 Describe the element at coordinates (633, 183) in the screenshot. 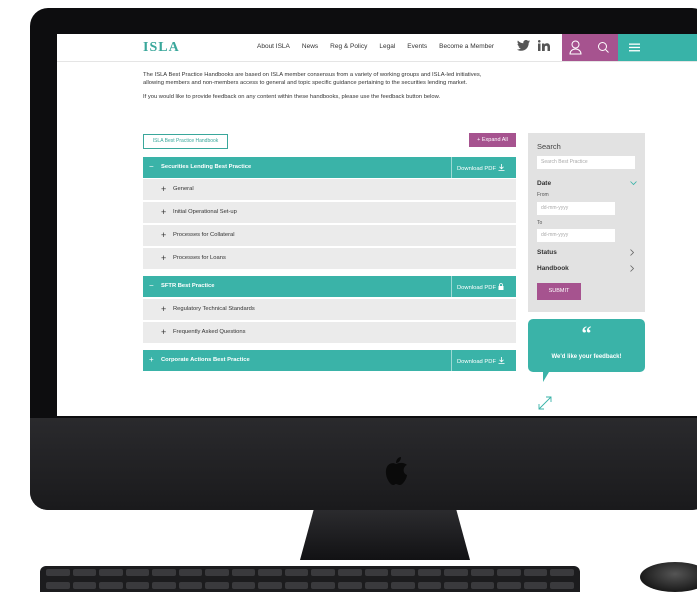

I see `chevron-down-icon` at that location.